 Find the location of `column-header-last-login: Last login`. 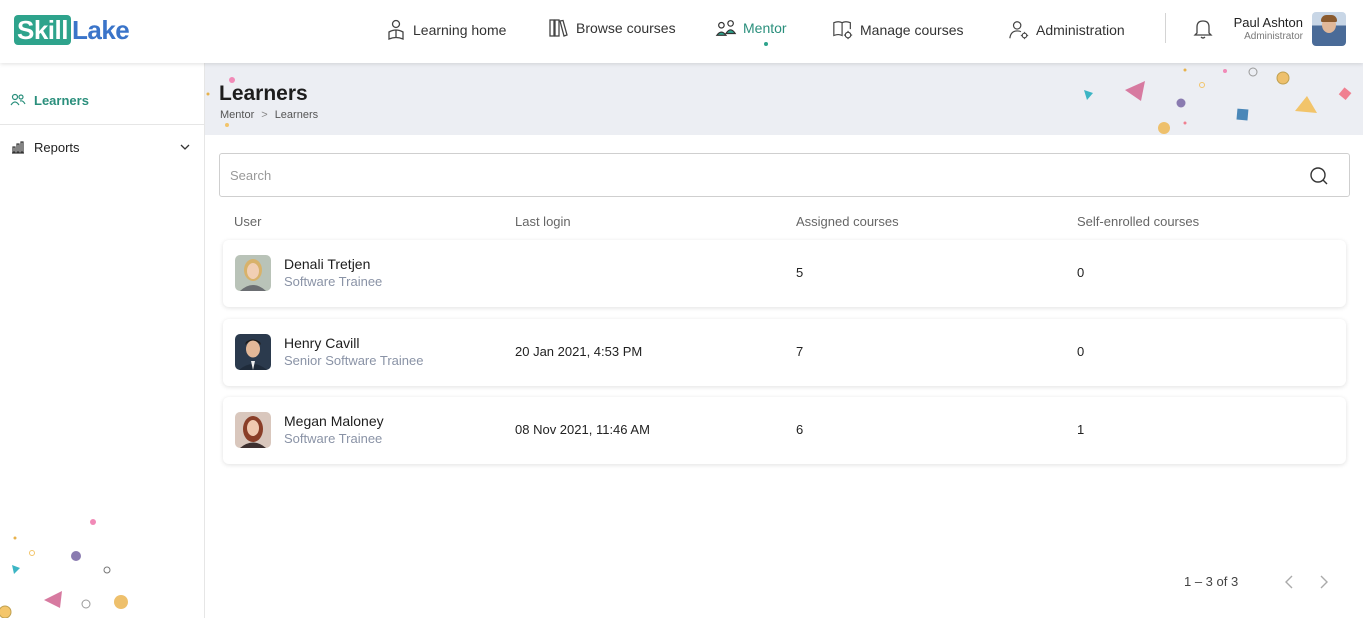

column-header-last-login: Last login is located at coordinates (543, 221).